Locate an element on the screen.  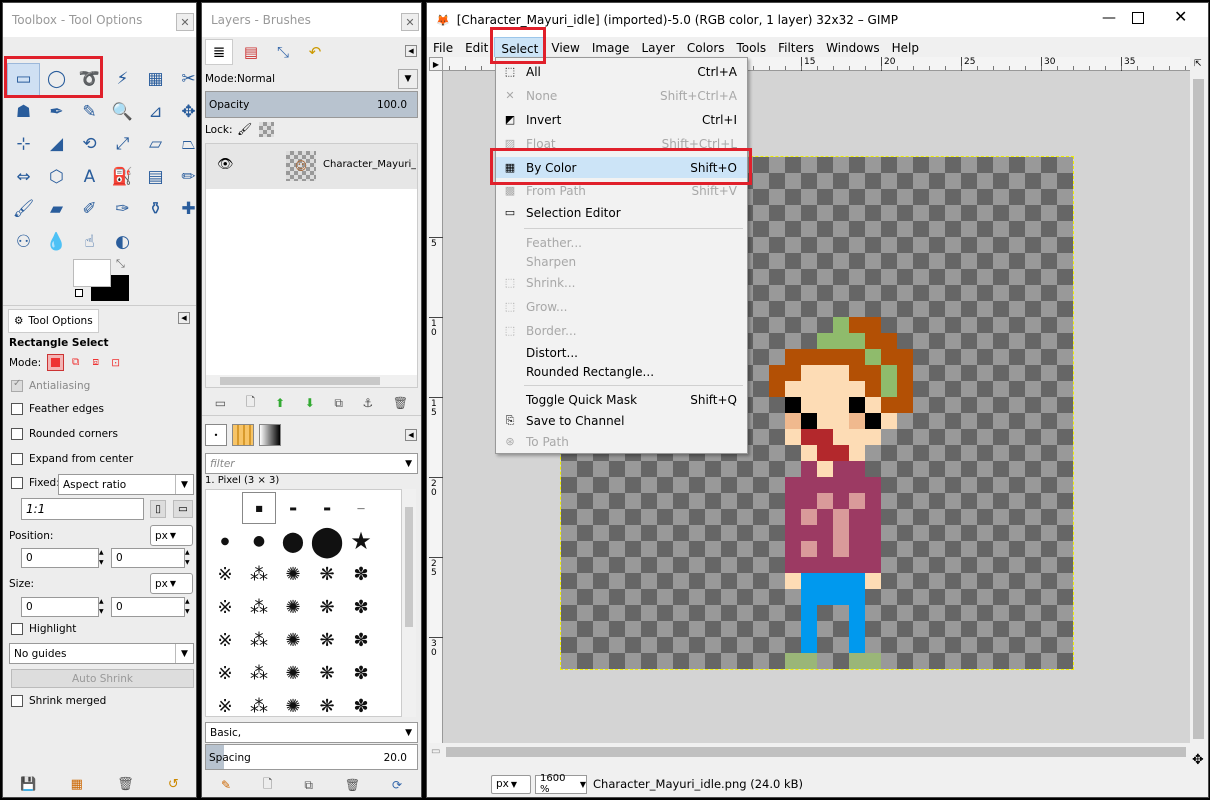
chevron-down-icon: ▼ is located at coordinates (408, 79).